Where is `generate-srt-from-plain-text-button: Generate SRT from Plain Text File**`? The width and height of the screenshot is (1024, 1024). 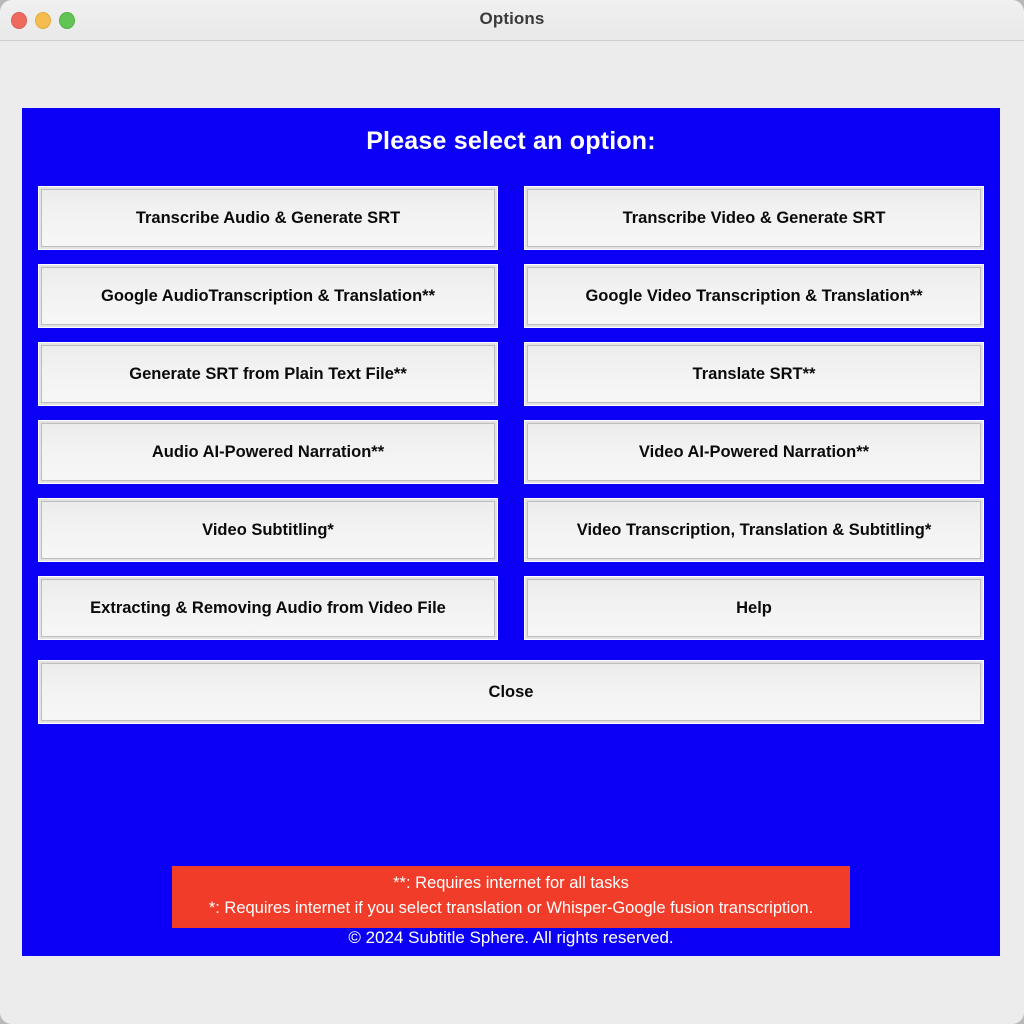 generate-srt-from-plain-text-button: Generate SRT from Plain Text File** is located at coordinates (268, 374).